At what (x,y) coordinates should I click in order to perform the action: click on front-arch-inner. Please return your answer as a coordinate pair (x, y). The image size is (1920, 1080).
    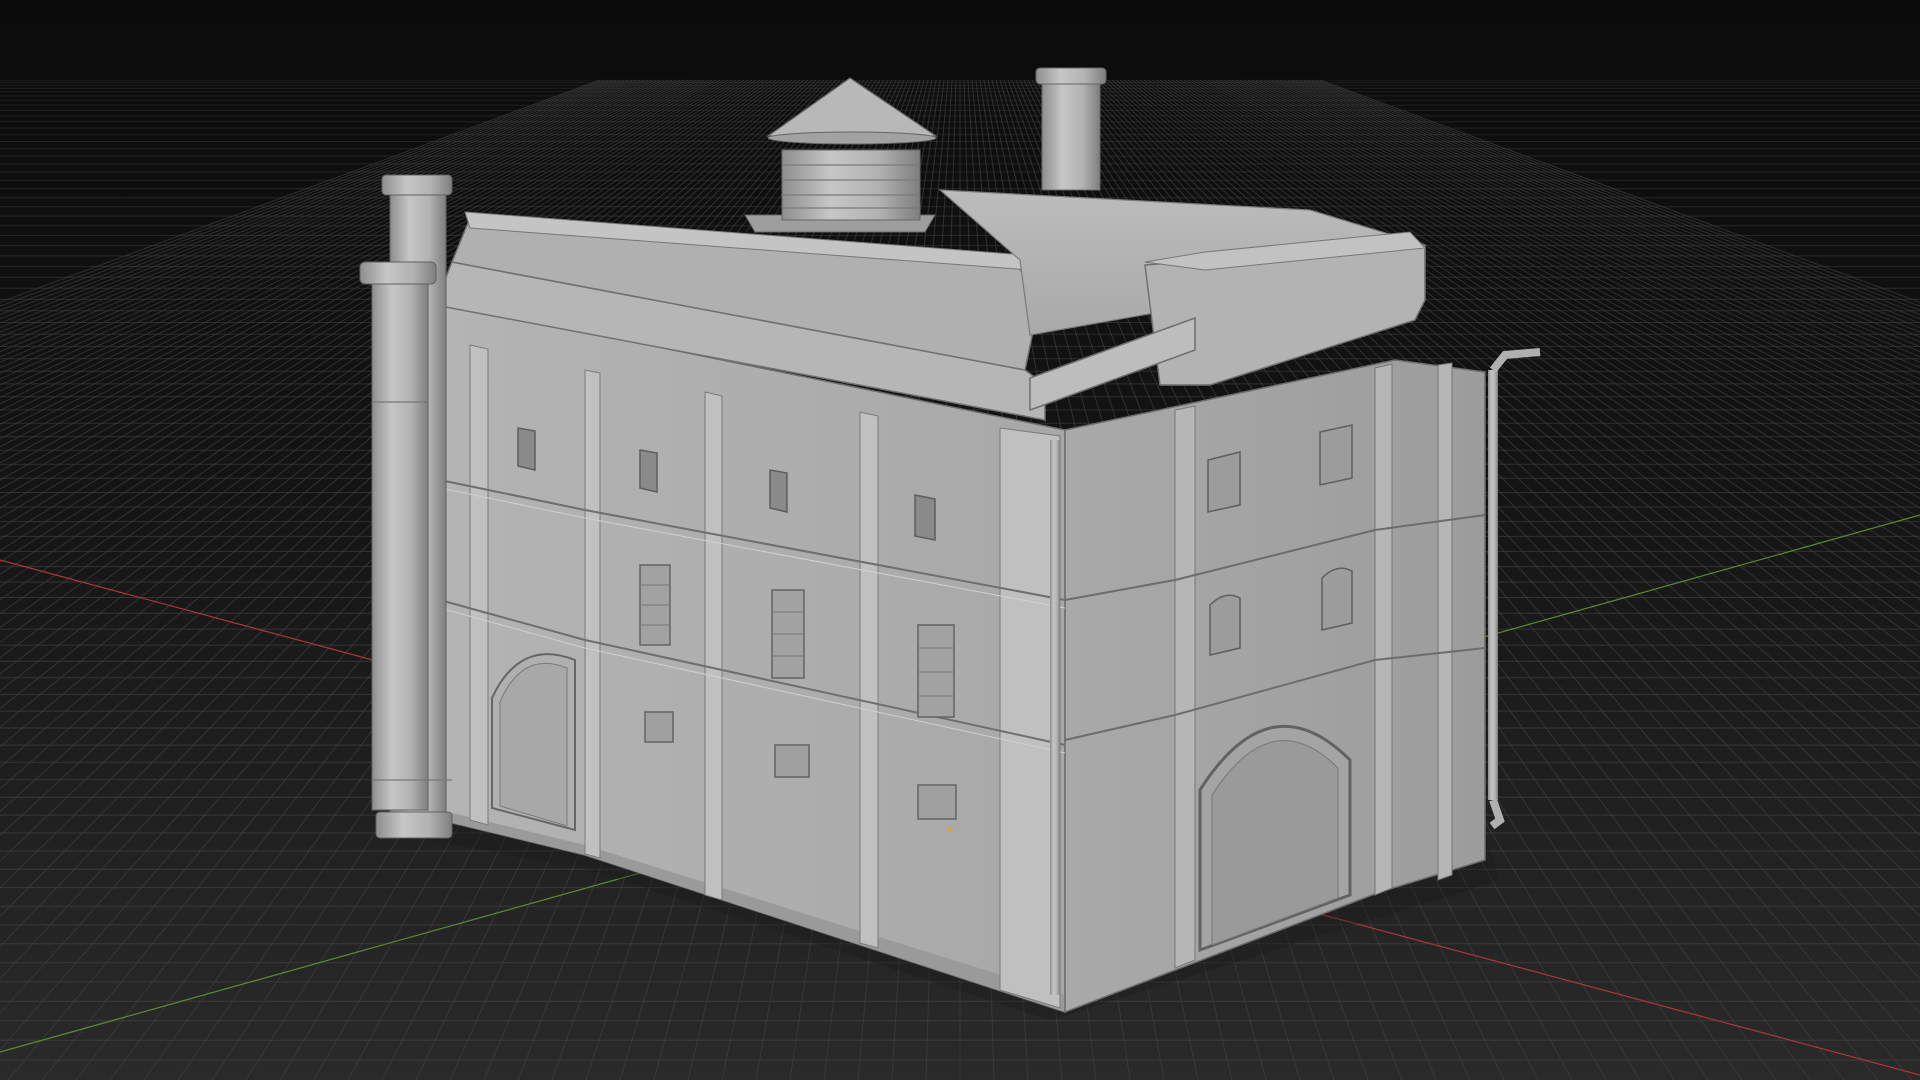
    Looking at the image, I should click on (533, 745).